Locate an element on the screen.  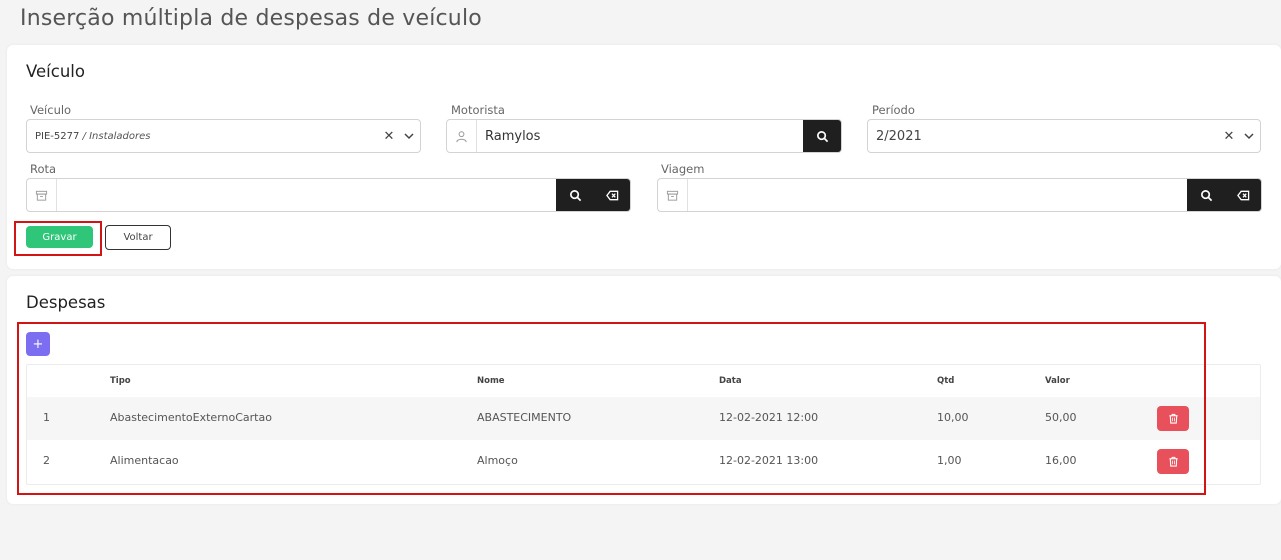
row-number: 2 is located at coordinates (46, 460).